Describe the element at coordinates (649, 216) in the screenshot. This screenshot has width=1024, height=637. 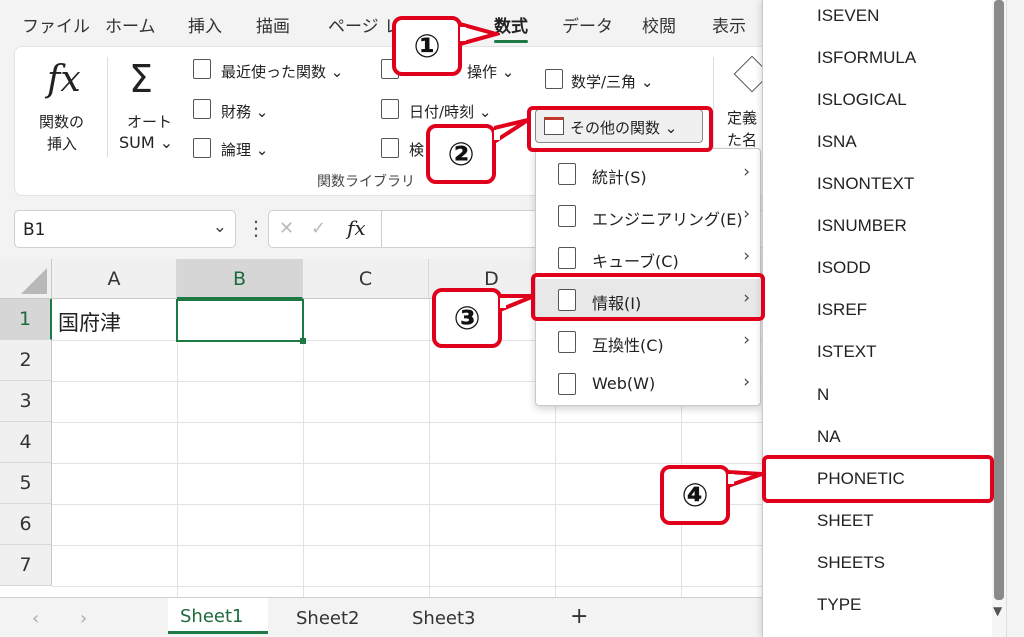
I see `menu-item-engineering: エンジニアリング(E) ›` at that location.